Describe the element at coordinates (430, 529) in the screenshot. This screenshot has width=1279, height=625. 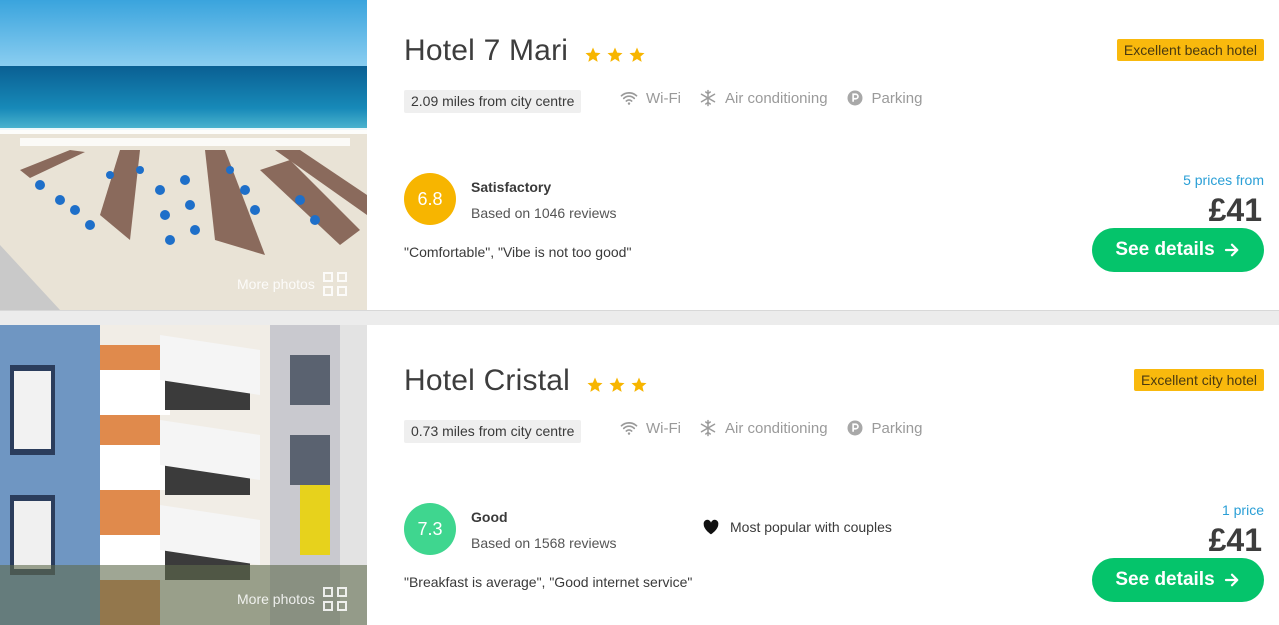
I see `review-score: 7.3` at that location.